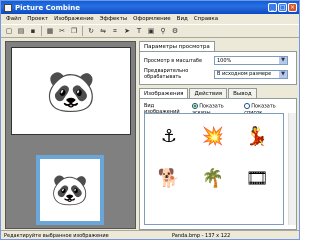  I want to click on thumb-anchor: ⚓, so click(169, 136).